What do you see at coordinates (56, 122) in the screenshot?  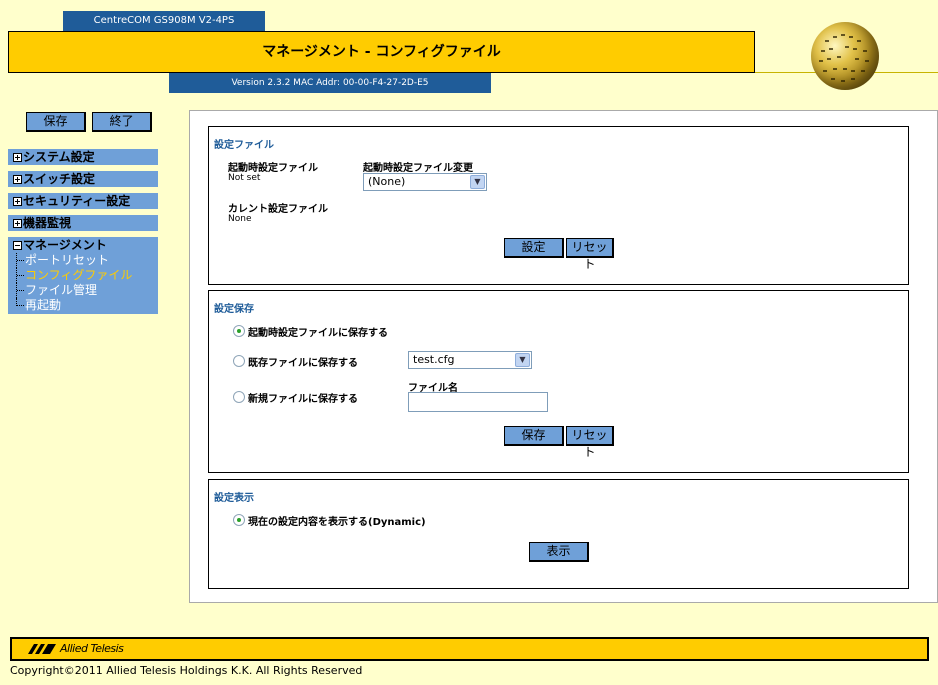 I see `save-button: 保存` at bounding box center [56, 122].